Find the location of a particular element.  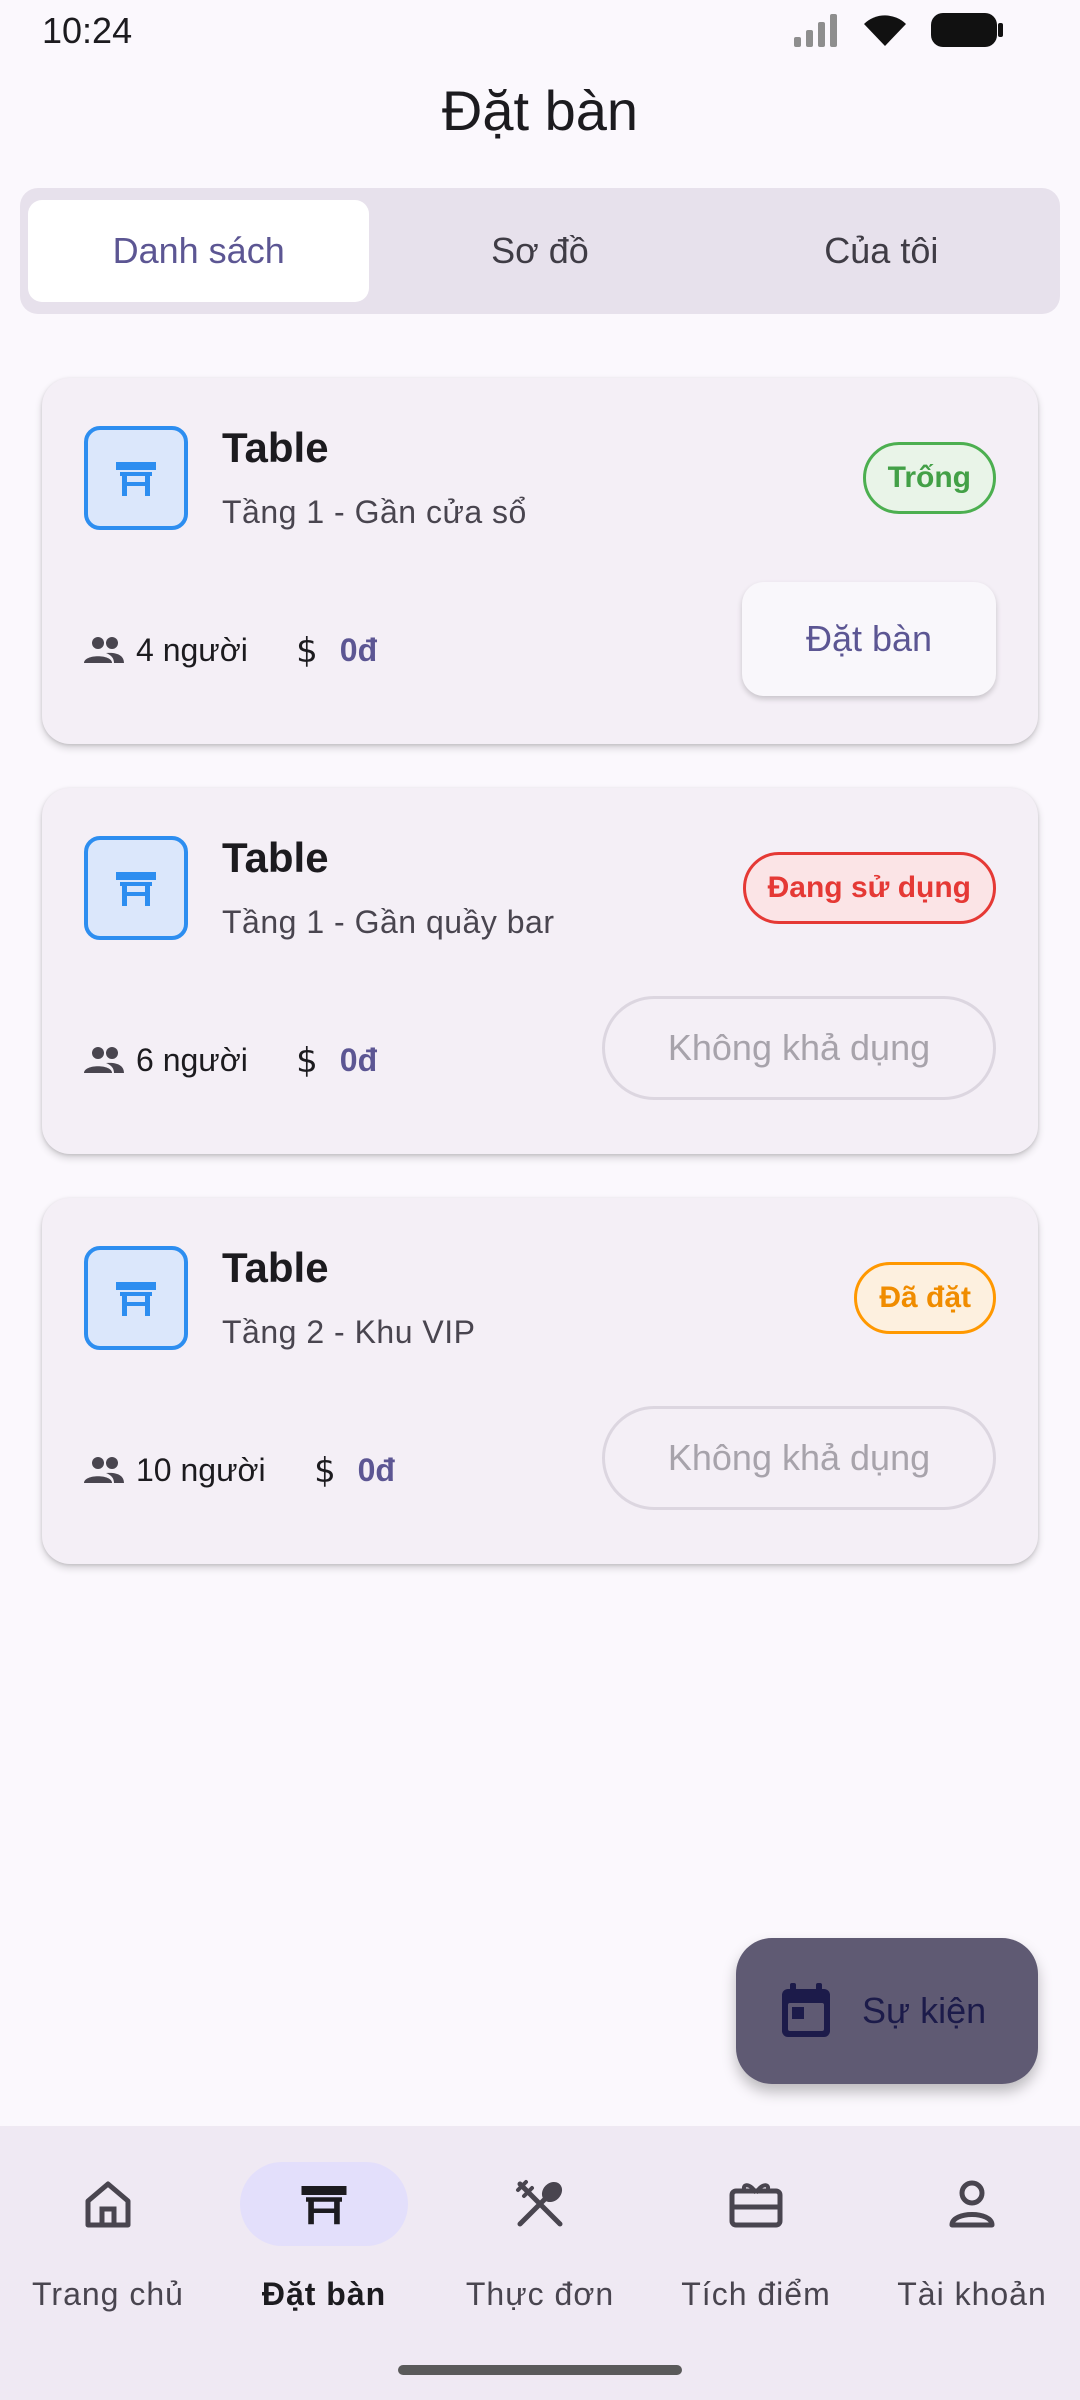

nav-label: Tích điểm is located at coordinates (756, 2294).